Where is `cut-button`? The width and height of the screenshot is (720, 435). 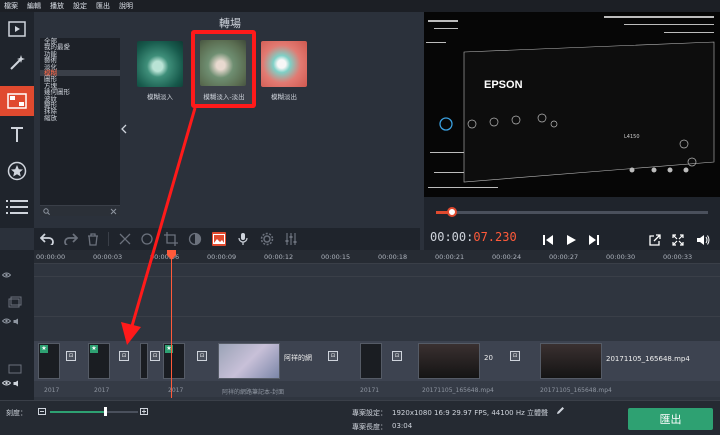 cut-button is located at coordinates (125, 239).